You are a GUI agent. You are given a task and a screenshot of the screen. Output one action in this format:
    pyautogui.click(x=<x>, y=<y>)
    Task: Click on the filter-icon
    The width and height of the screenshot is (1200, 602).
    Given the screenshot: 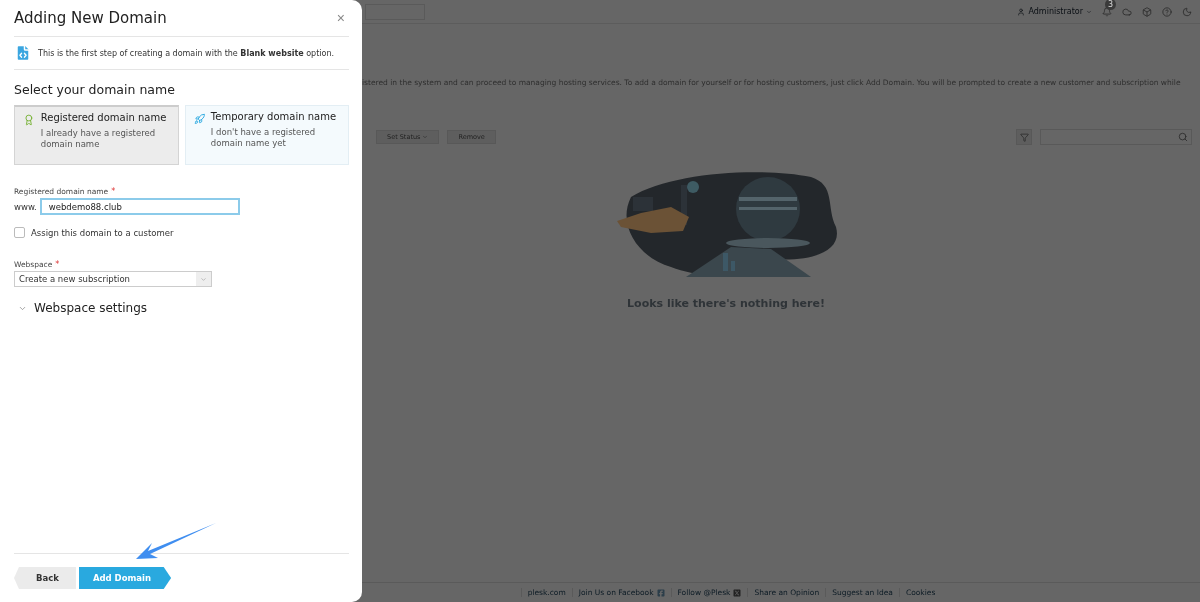 What is the action you would take?
    pyautogui.click(x=1024, y=137)
    